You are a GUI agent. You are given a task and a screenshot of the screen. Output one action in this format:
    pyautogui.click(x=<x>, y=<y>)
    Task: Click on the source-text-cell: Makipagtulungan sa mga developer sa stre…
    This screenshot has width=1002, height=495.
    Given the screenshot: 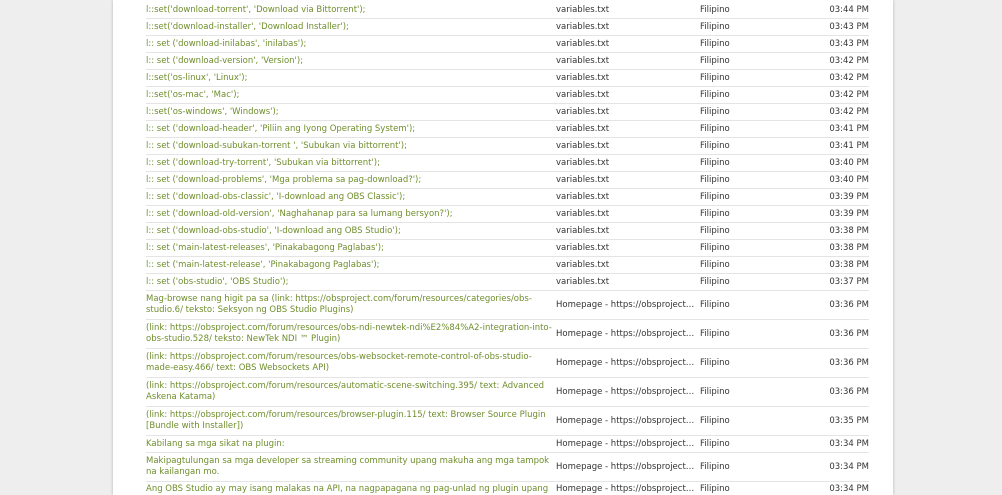 What is the action you would take?
    pyautogui.click(x=348, y=466)
    